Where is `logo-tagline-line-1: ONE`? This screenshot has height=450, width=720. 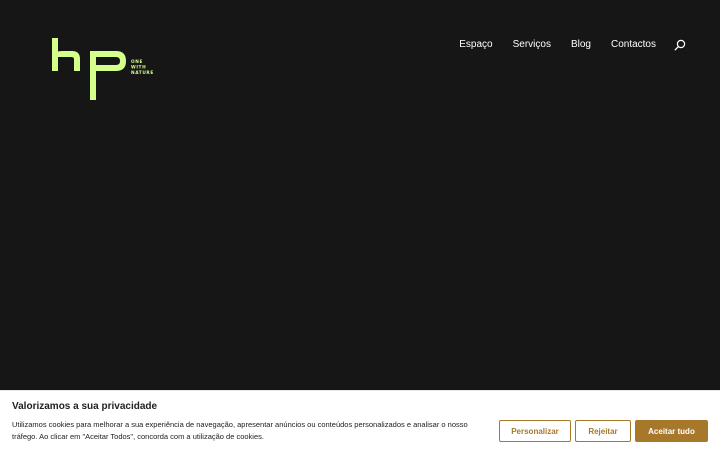 logo-tagline-line-1: ONE is located at coordinates (137, 62).